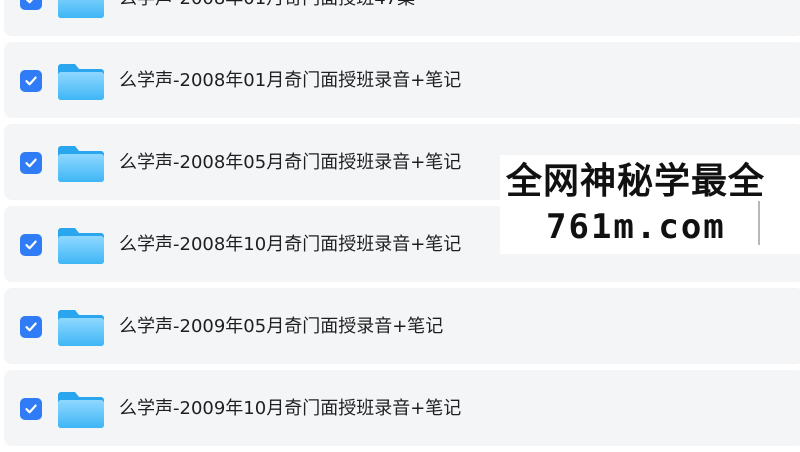  Describe the element at coordinates (281, 327) in the screenshot. I see `file-name: 么学声-2009年05月奇门面授录音+笔记` at that location.